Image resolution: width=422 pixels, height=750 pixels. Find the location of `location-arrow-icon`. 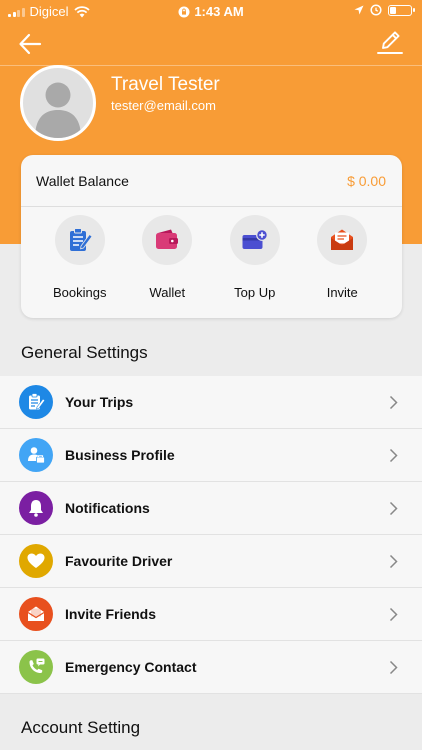

location-arrow-icon is located at coordinates (359, 10).